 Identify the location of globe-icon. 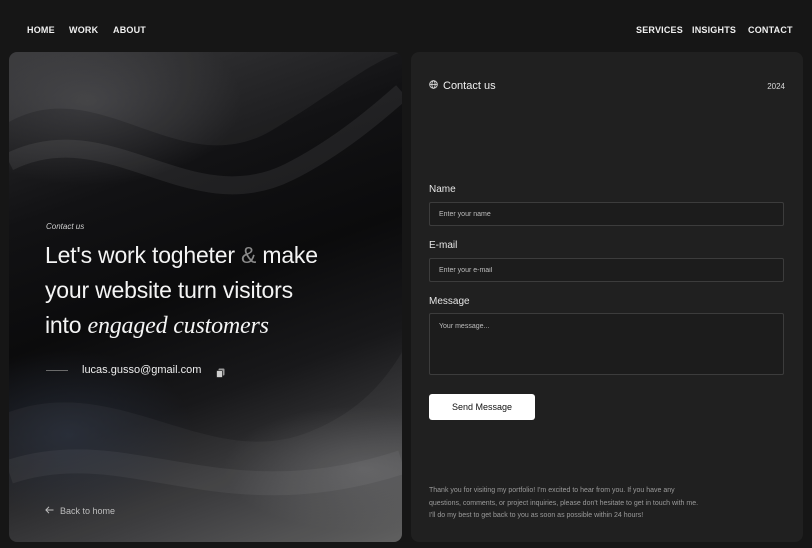
(433, 86).